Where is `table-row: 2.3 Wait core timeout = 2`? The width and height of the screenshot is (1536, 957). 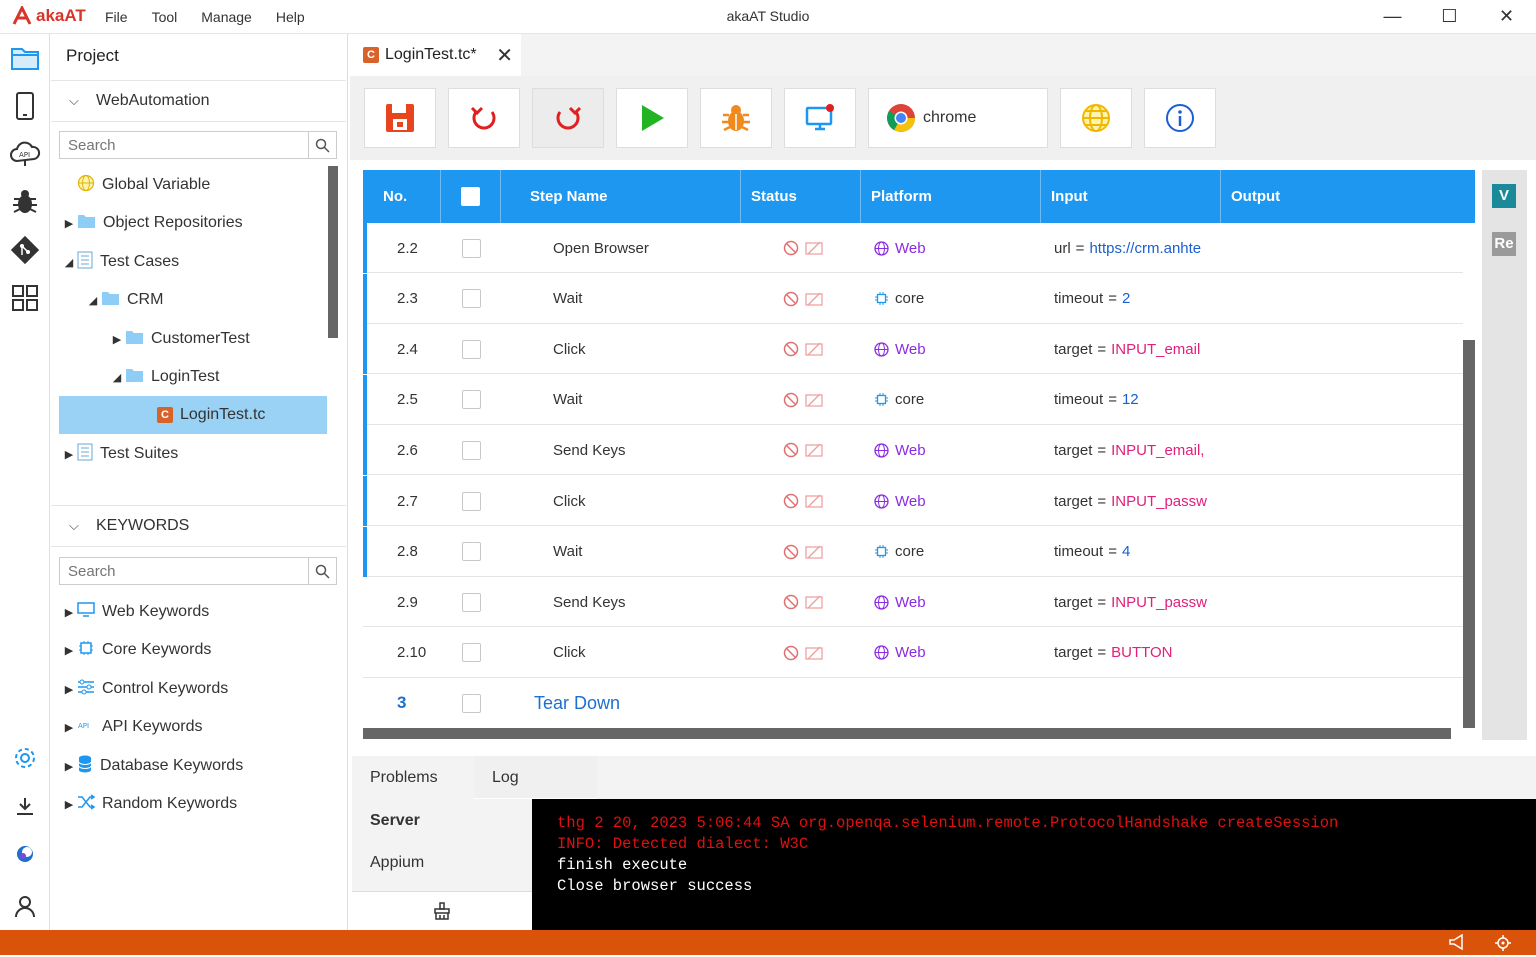 table-row: 2.3 Wait core timeout = 2 is located at coordinates (913, 298).